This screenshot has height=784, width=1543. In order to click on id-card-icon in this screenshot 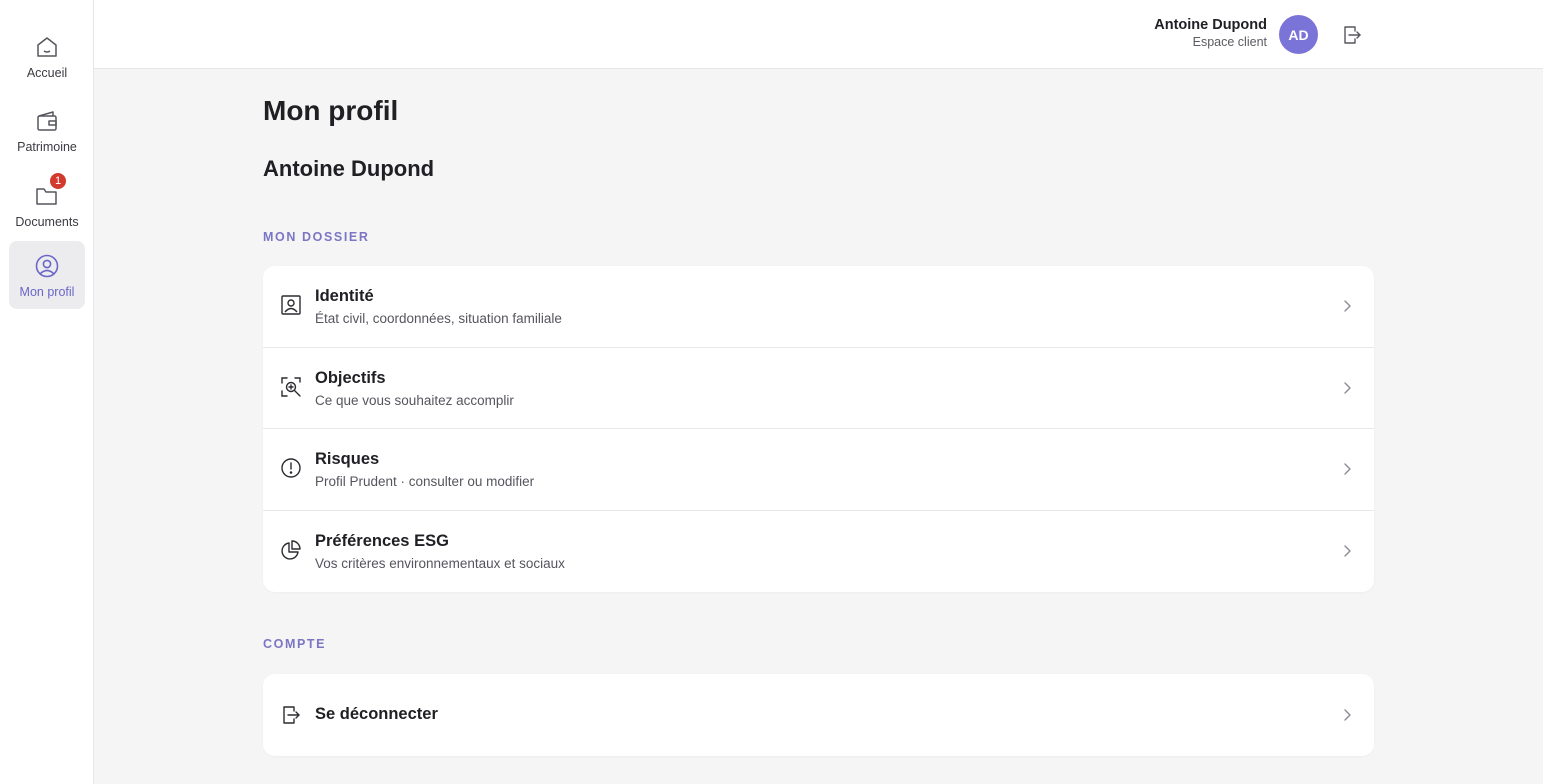, I will do `click(291, 305)`.